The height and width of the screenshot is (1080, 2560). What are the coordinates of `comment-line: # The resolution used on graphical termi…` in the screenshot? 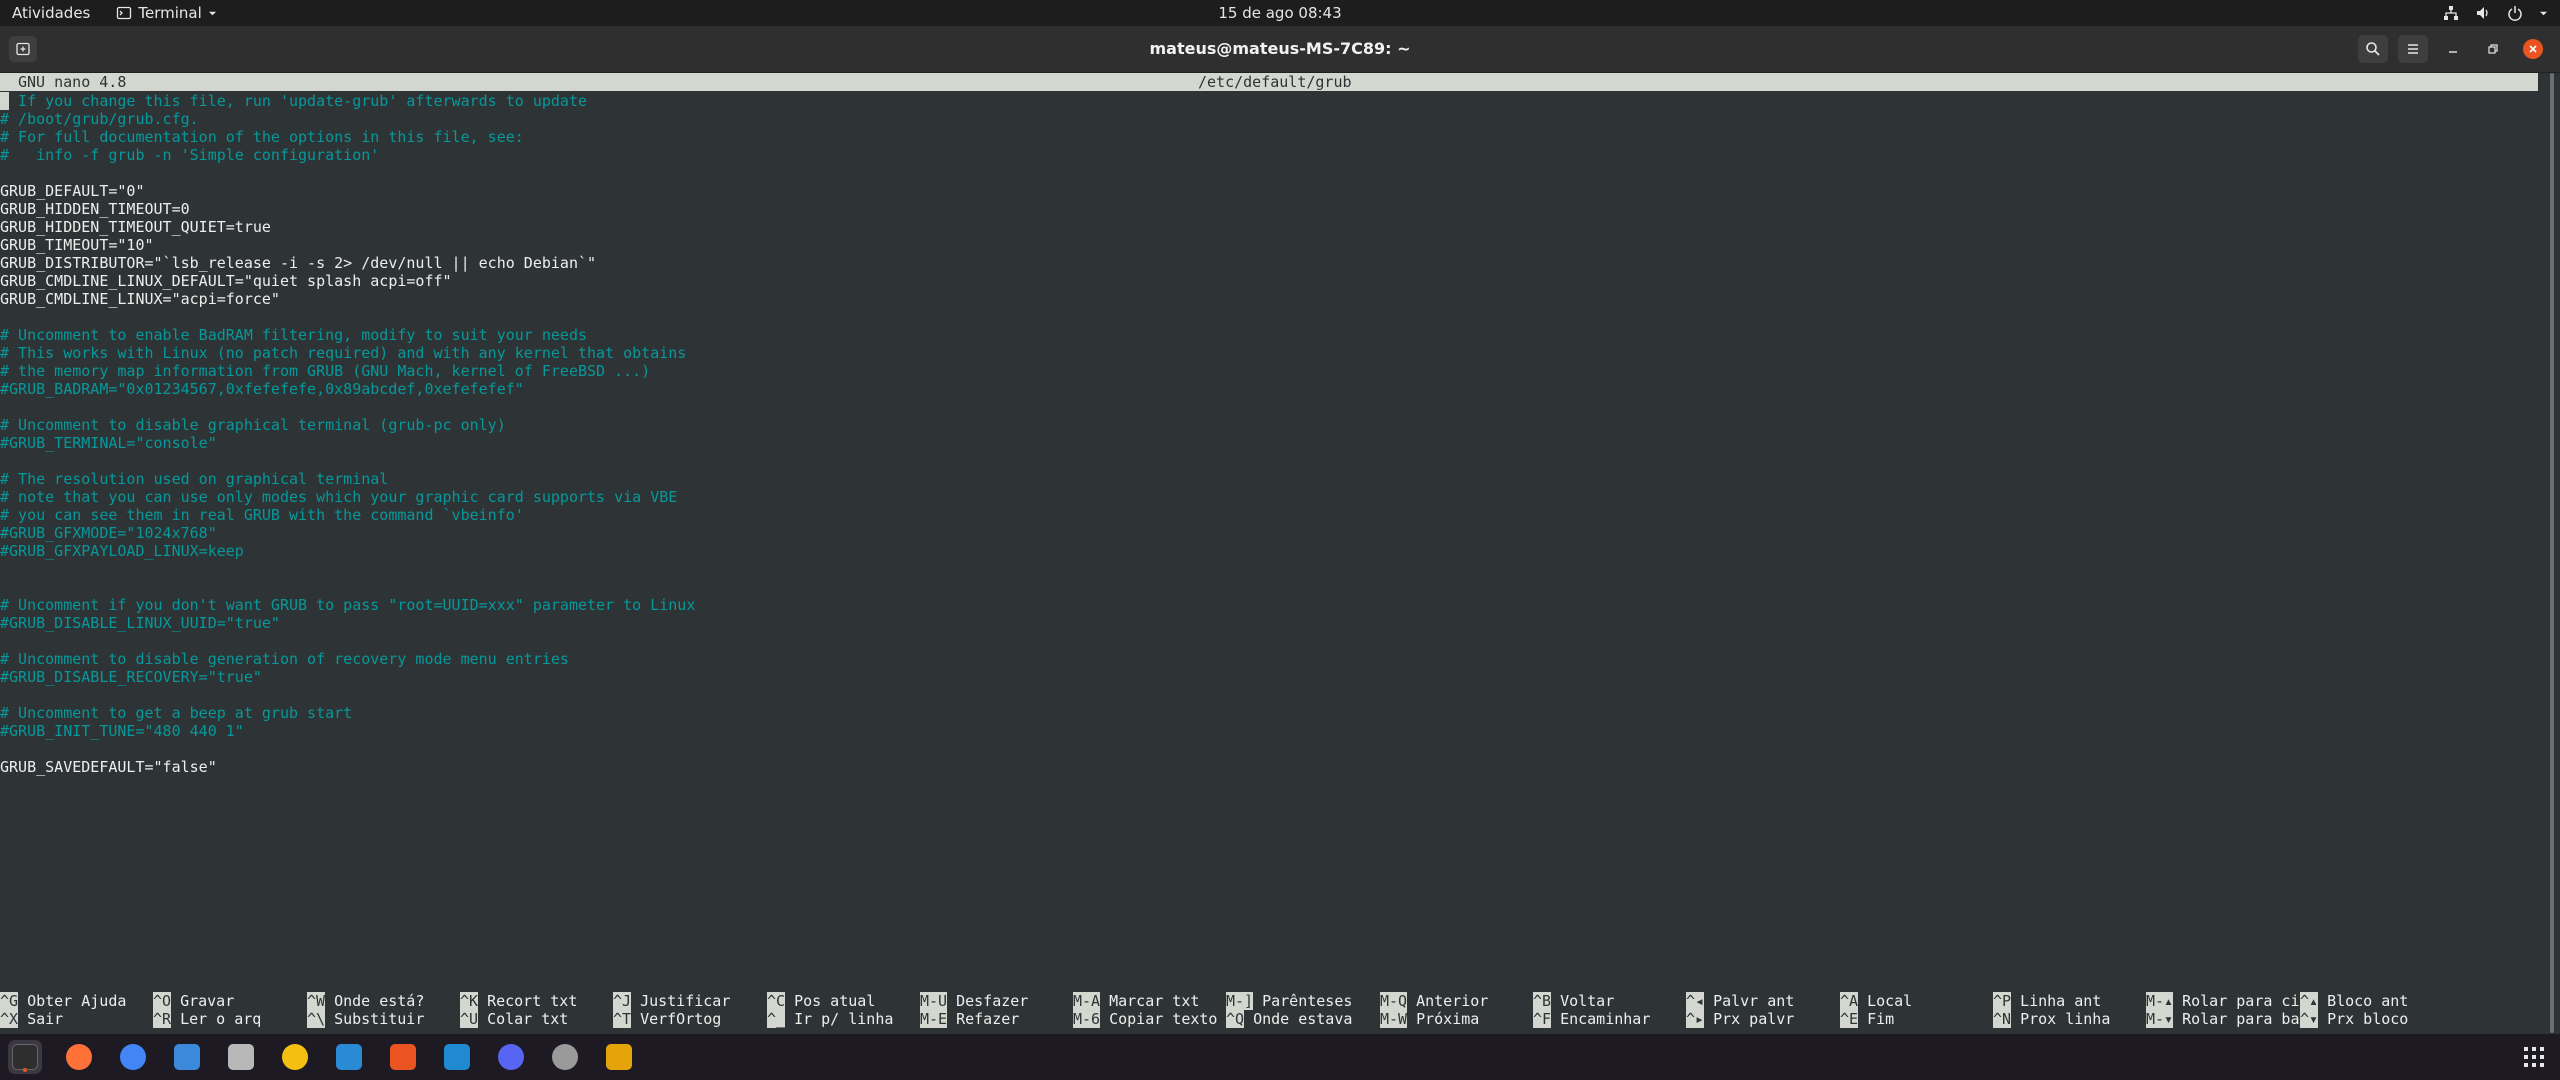 It's located at (194, 479).